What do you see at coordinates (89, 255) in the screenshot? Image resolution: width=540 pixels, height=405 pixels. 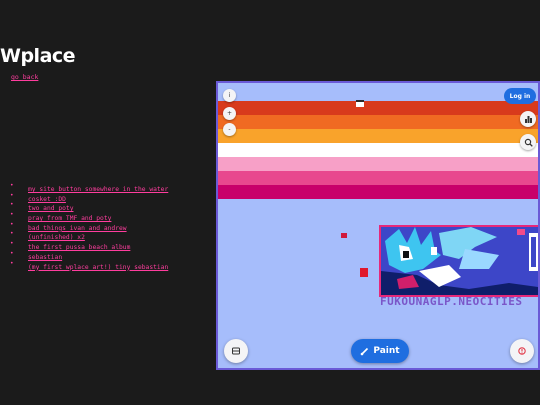 I see `list-item: • sebastian` at bounding box center [89, 255].